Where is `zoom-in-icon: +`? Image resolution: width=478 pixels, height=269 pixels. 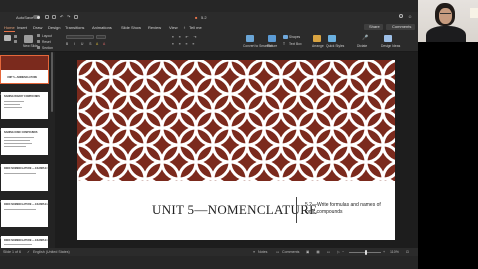 zoom-in-icon: + is located at coordinates (384, 252).